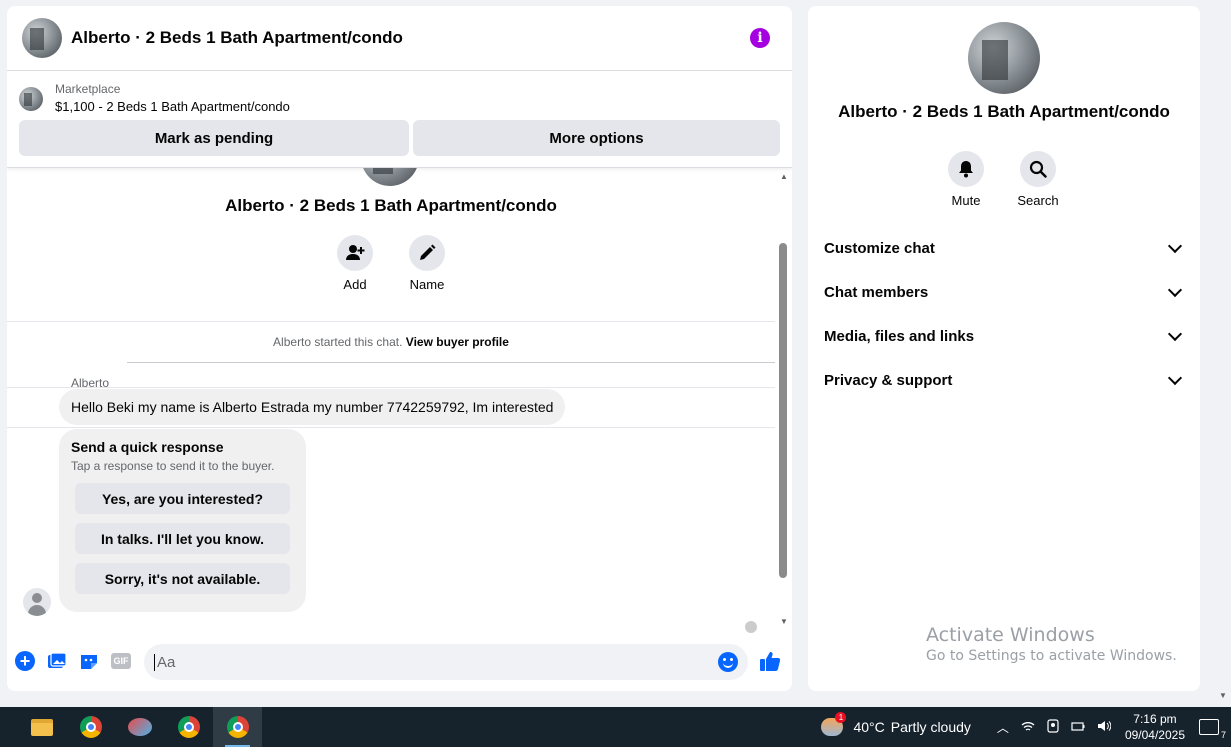 Image resolution: width=1231 pixels, height=747 pixels. What do you see at coordinates (783, 410) in the screenshot?
I see `scroll-thumb` at bounding box center [783, 410].